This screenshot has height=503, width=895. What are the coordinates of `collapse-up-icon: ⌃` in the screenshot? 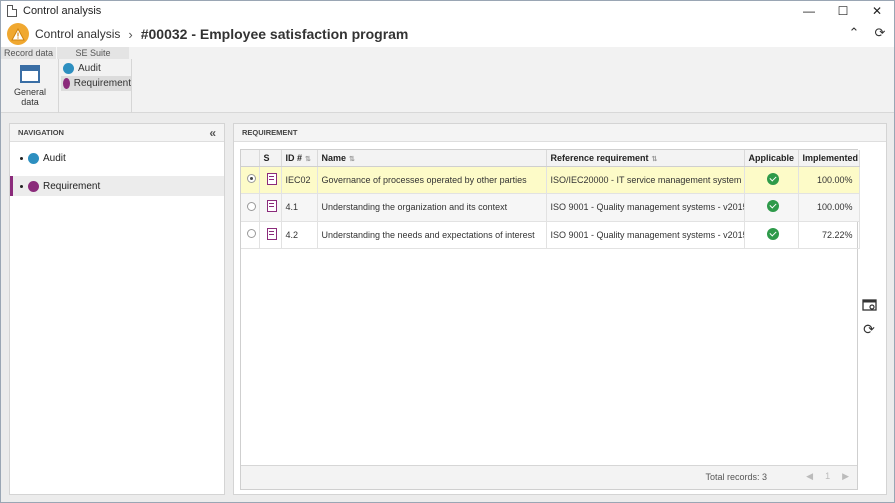 It's located at (854, 33).